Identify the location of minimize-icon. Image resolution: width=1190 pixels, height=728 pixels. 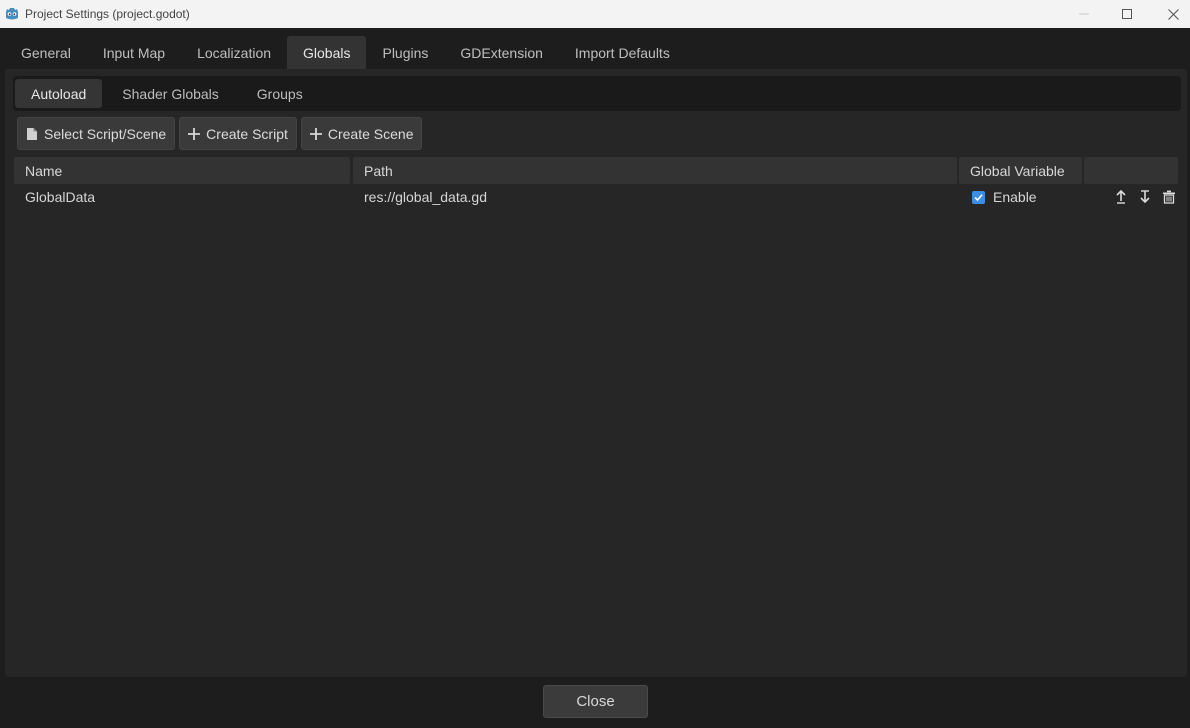
(1084, 14).